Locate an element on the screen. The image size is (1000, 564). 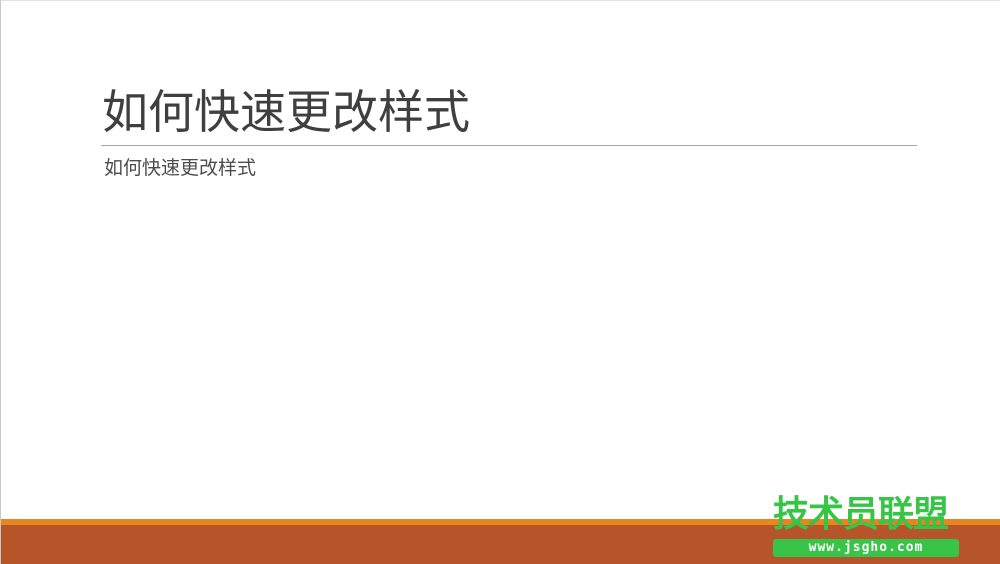
watermark-text: 技术员联盟 is located at coordinates (861, 514).